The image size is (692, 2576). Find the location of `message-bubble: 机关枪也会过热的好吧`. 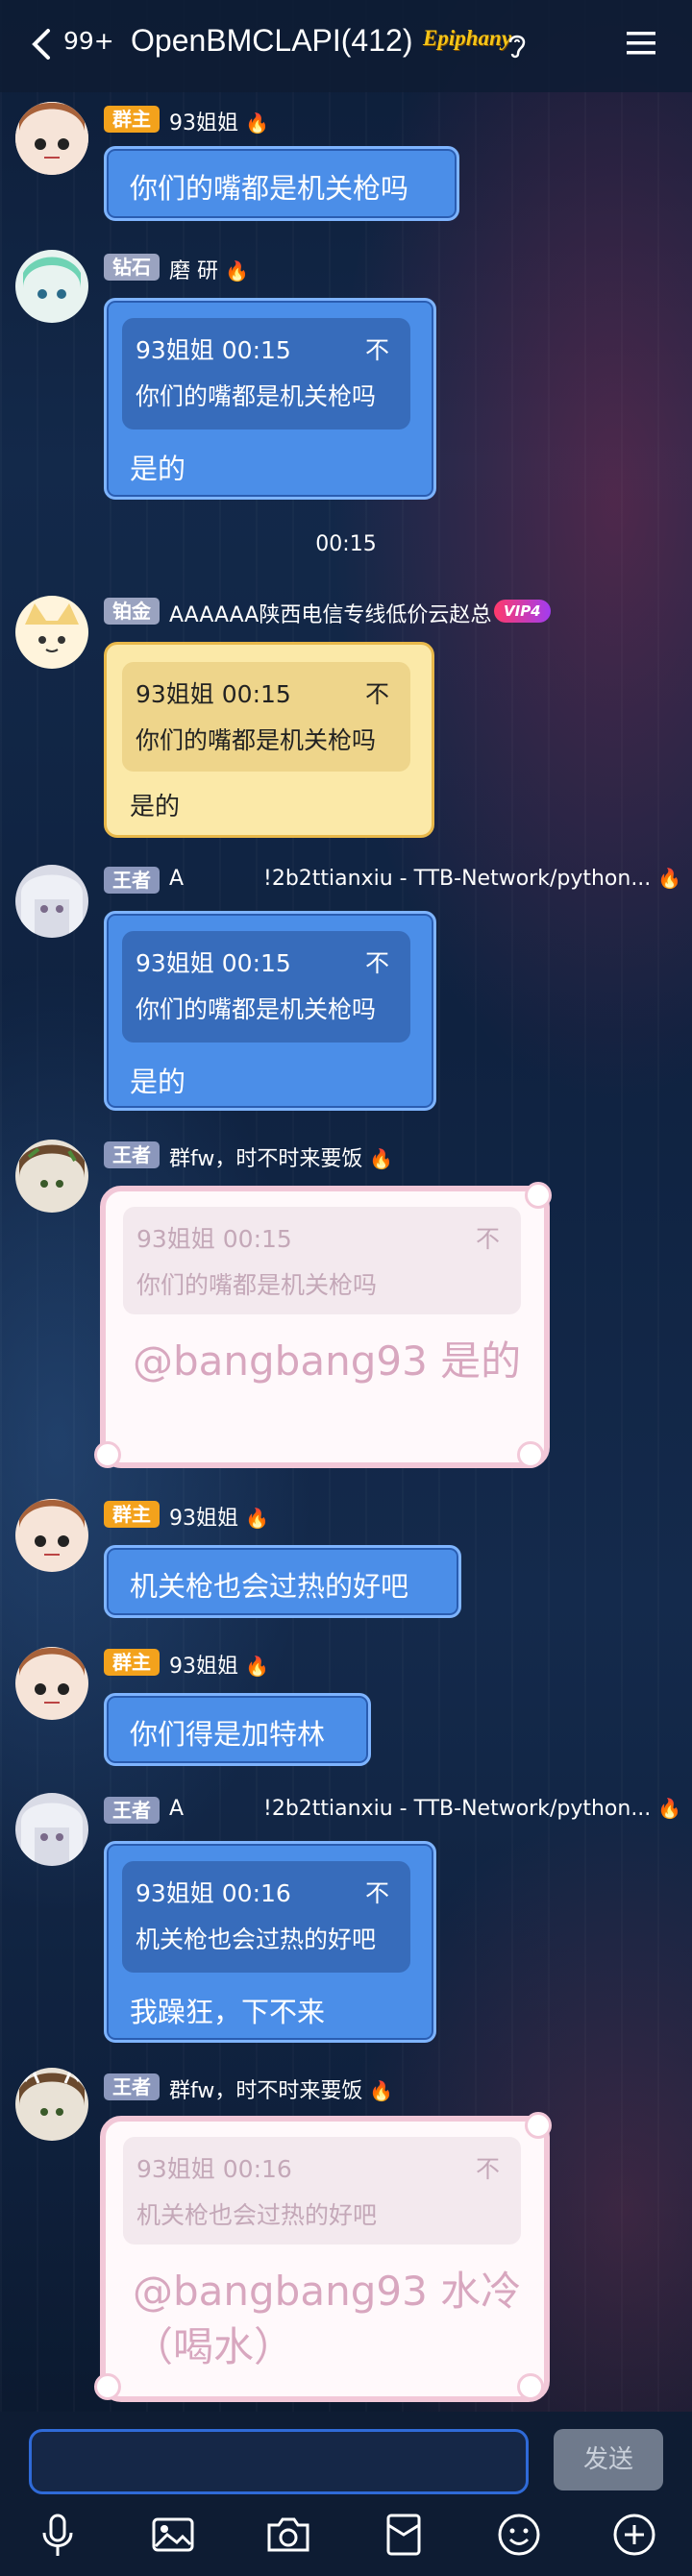

message-bubble: 机关枪也会过热的好吧 is located at coordinates (282, 1581).